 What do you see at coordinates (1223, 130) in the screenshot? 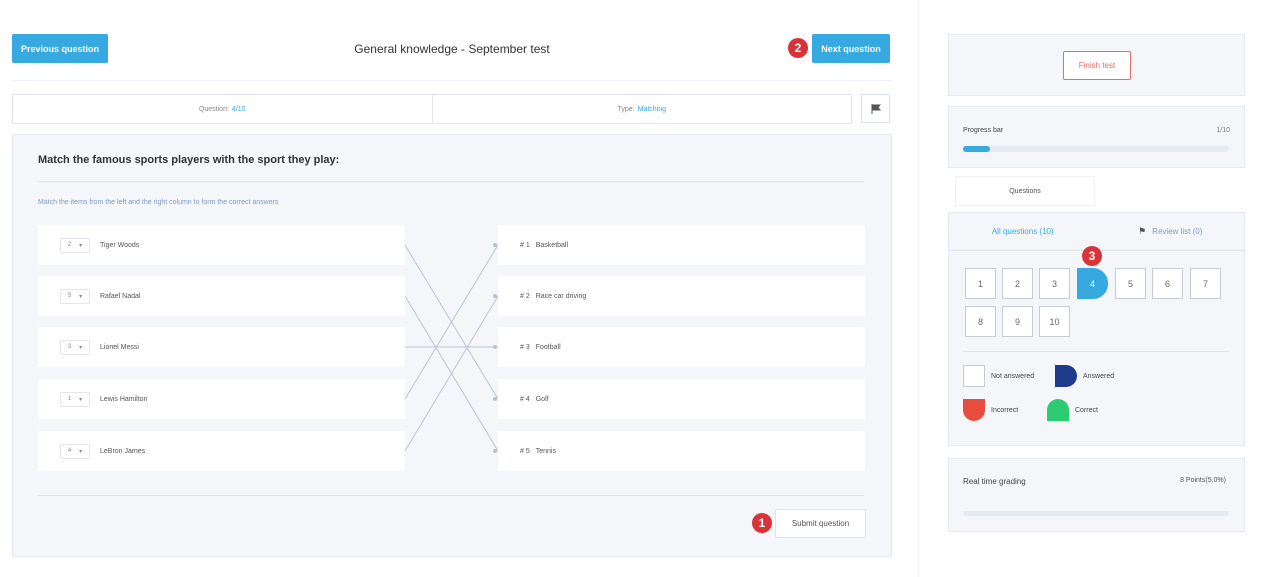
I see `progress-count: 1/10` at bounding box center [1223, 130].